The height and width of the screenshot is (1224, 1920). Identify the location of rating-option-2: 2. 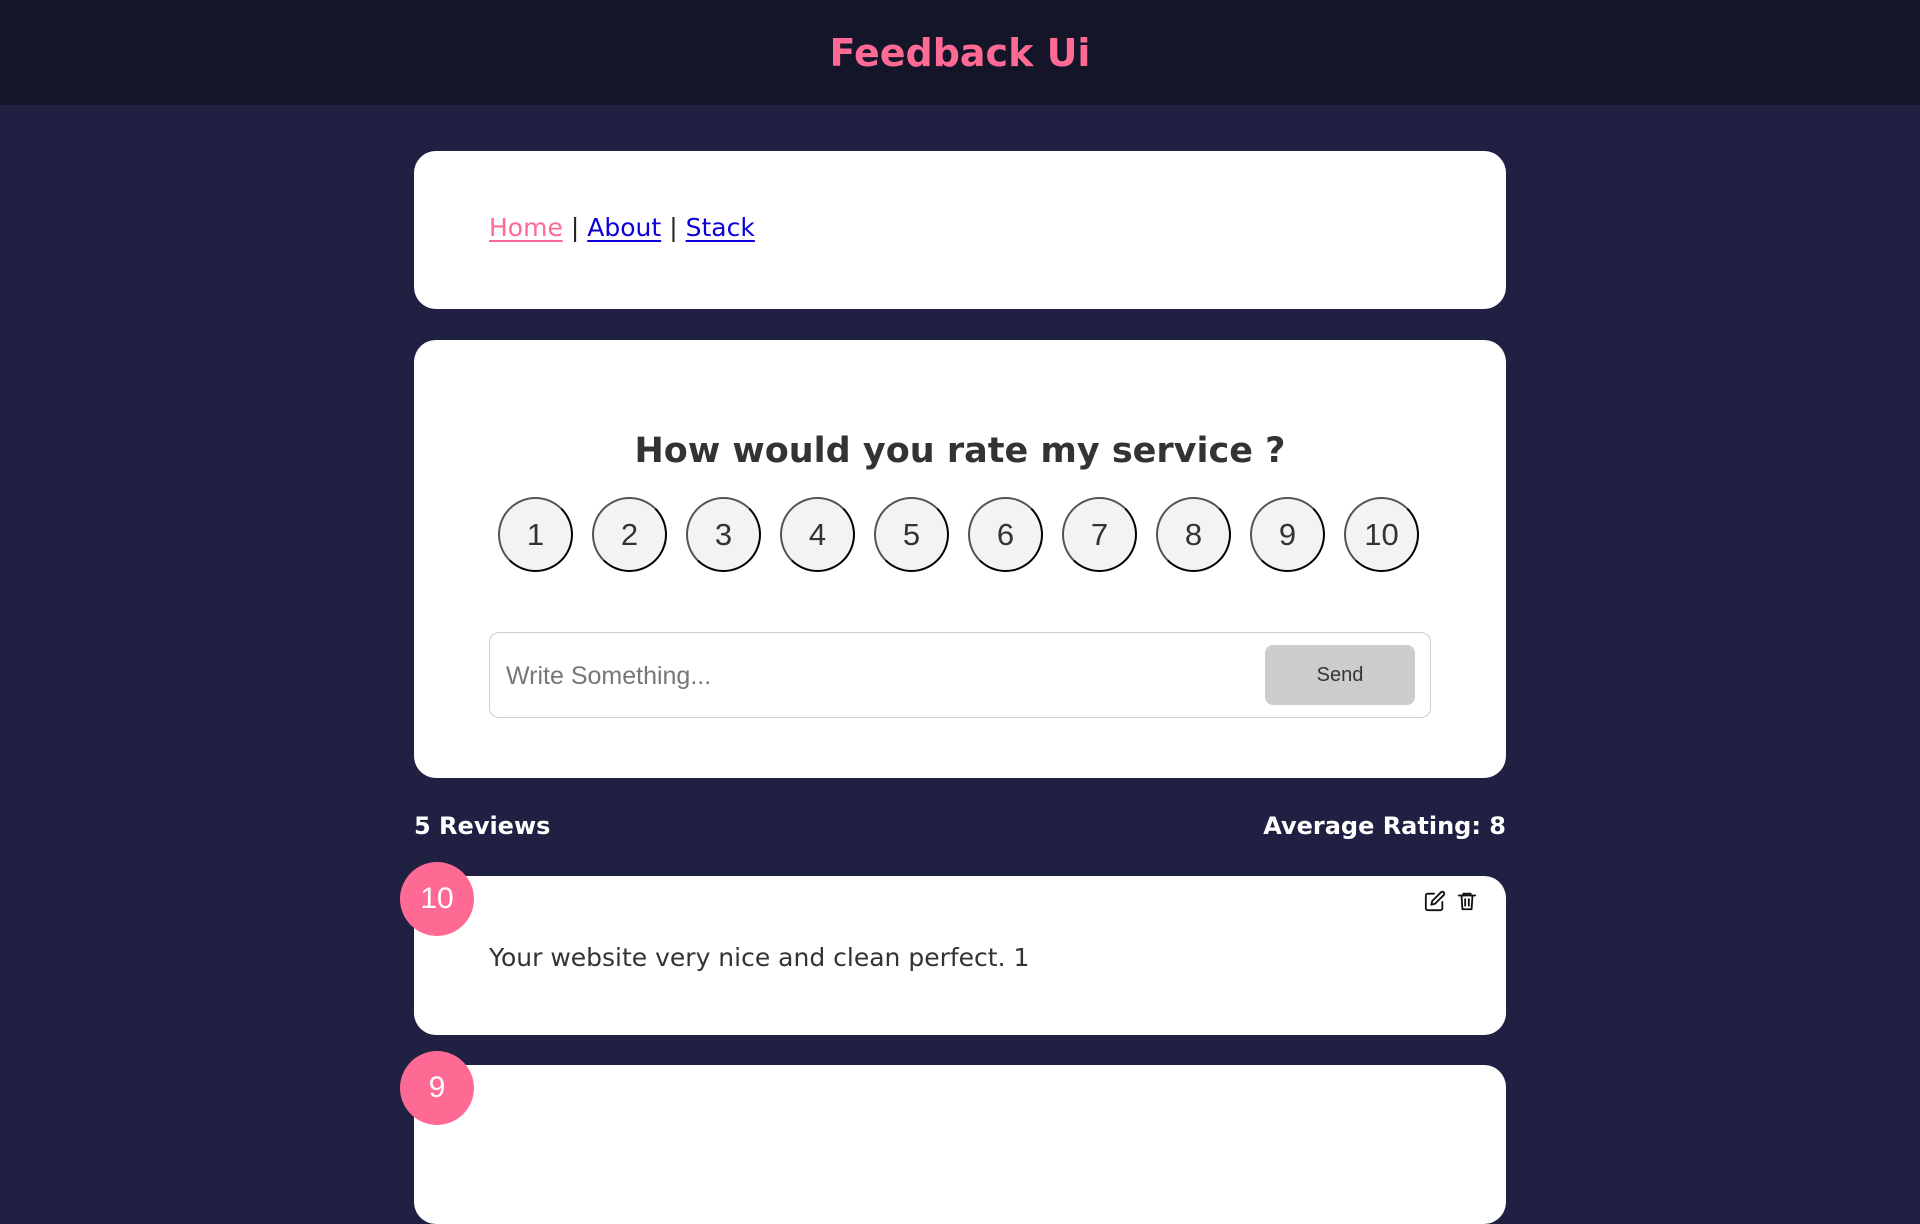
(629, 534).